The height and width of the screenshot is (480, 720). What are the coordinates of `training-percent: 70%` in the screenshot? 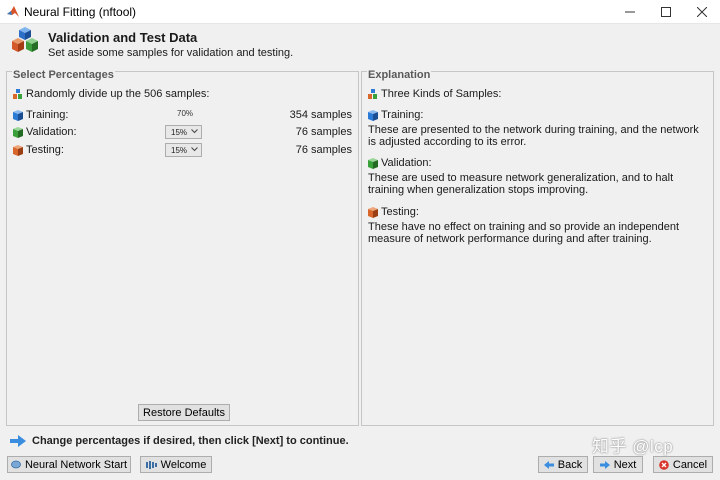 It's located at (185, 113).